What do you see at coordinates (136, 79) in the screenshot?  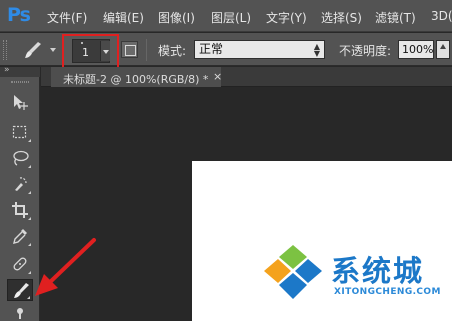 I see `document-tab-title: 未标题-2 @ 100%(RGB/8) *` at bounding box center [136, 79].